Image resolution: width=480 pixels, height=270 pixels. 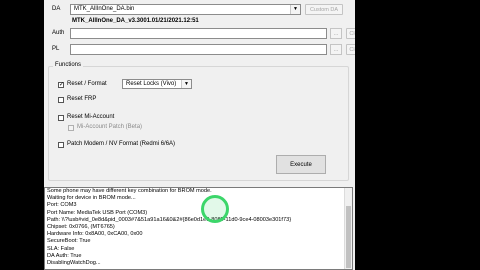 I want to click on cursor-highlight-icon, so click(x=215, y=209).